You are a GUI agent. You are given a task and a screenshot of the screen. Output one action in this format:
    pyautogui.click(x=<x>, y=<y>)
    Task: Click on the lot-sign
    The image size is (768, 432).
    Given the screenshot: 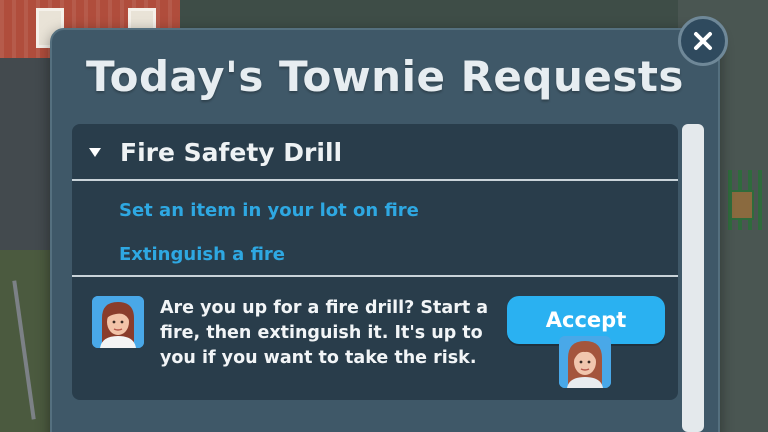 What is the action you would take?
    pyautogui.click(x=742, y=205)
    